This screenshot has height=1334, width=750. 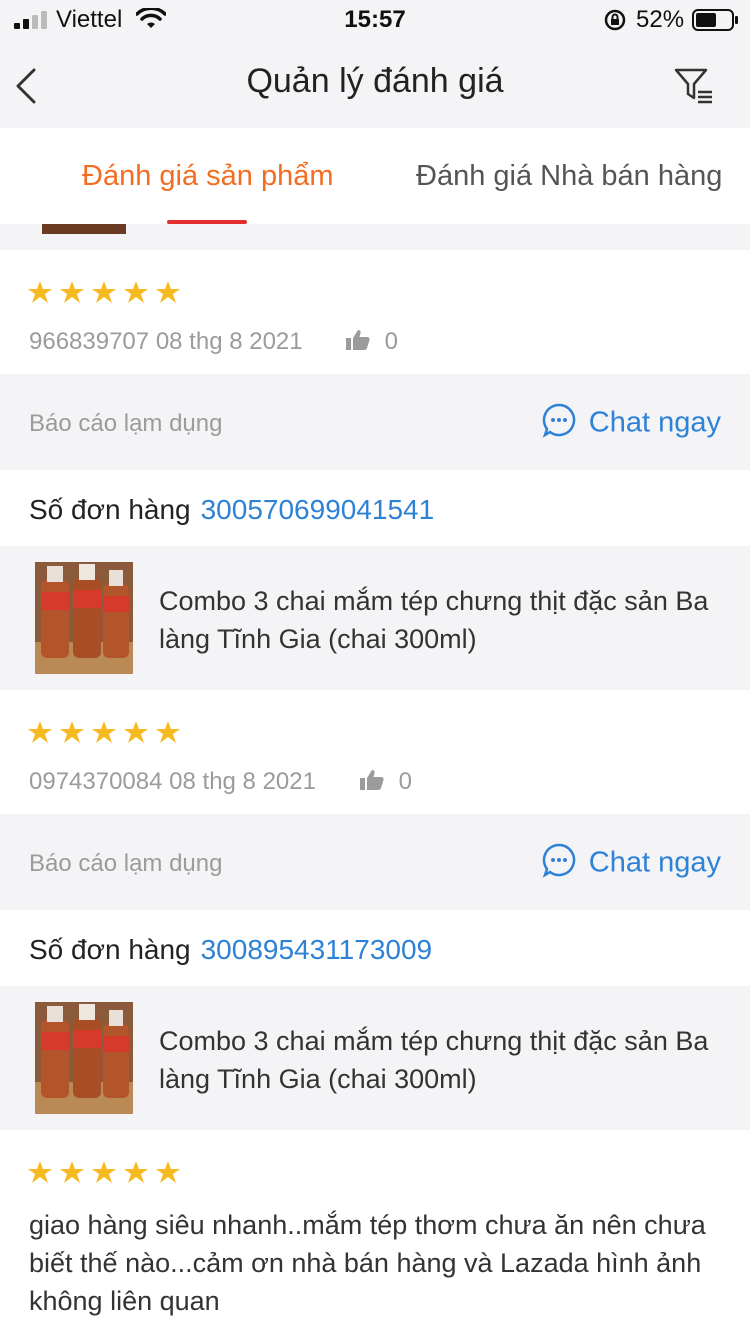 I want to click on order-number-link: 300570699041541, so click(x=318, y=509).